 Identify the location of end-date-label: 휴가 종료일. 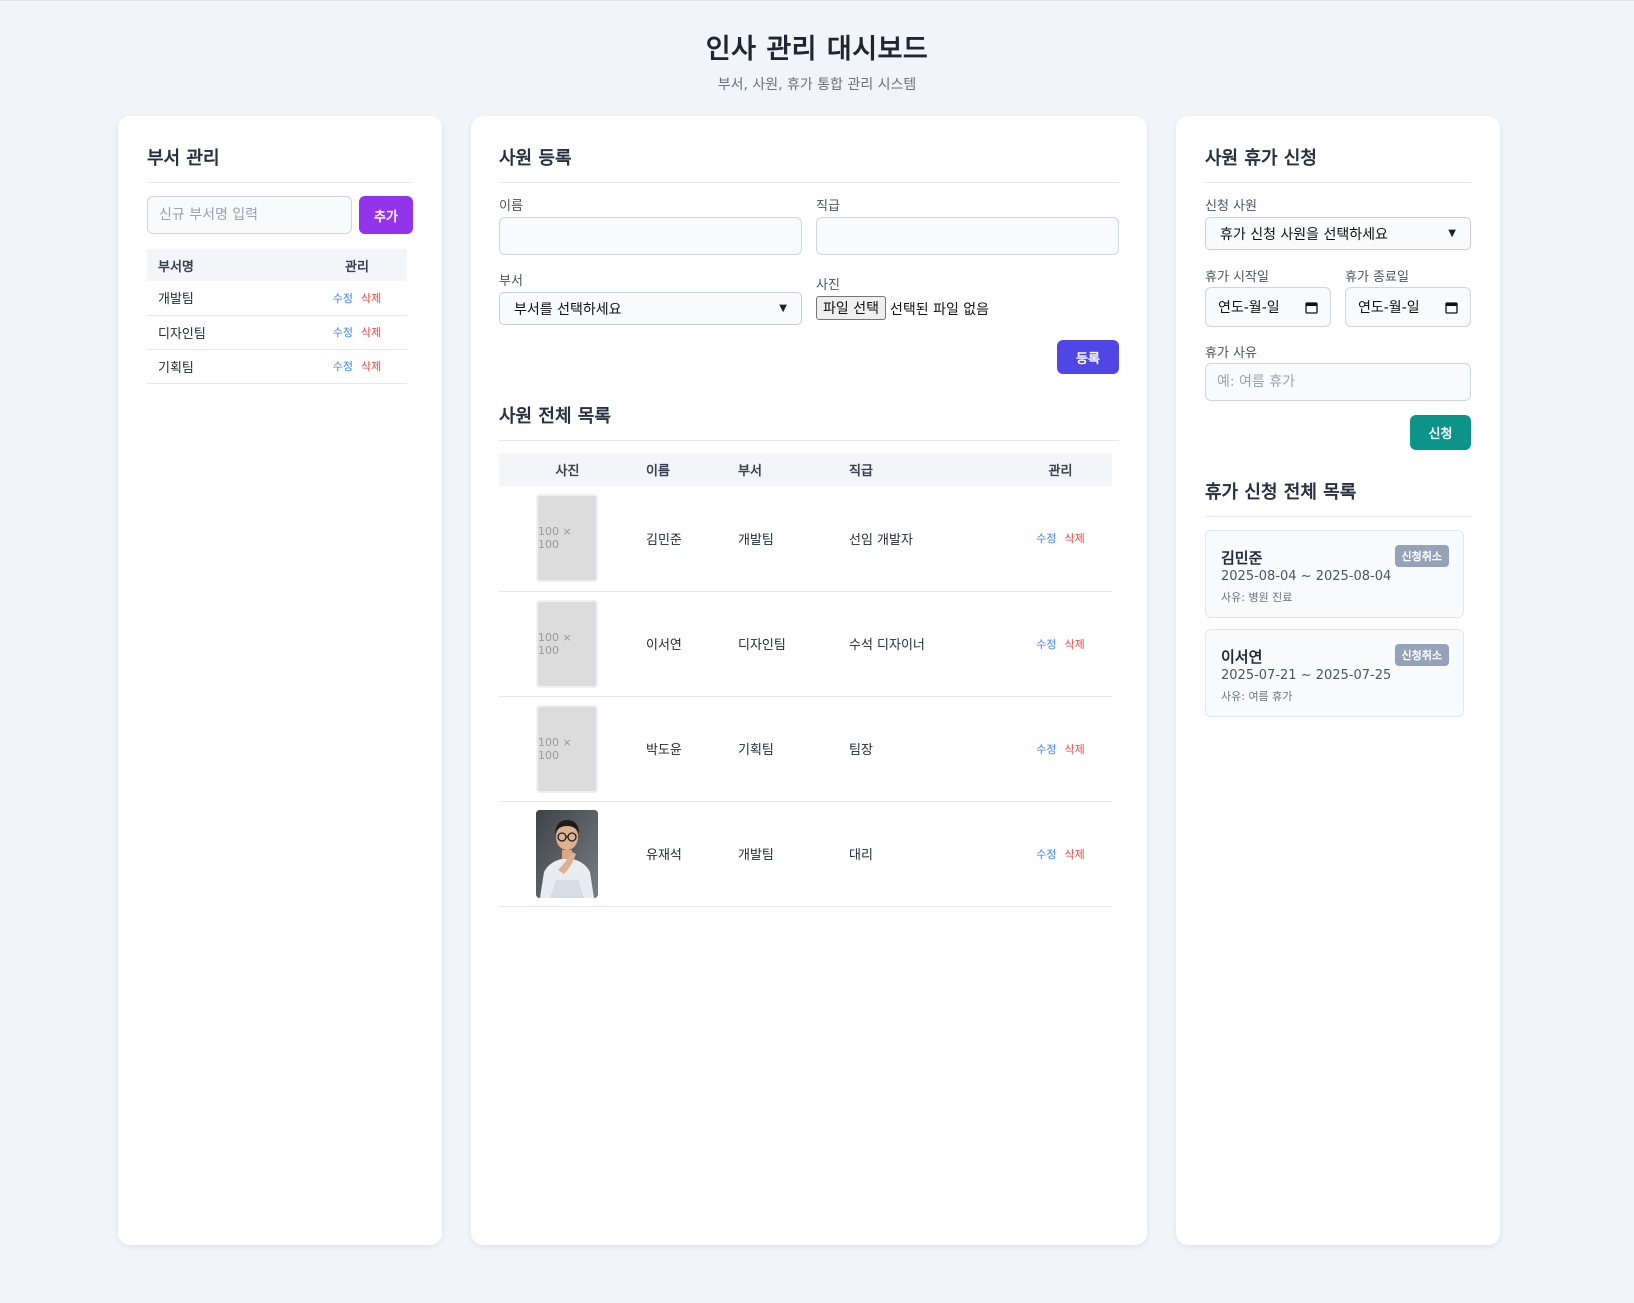
(1377, 277).